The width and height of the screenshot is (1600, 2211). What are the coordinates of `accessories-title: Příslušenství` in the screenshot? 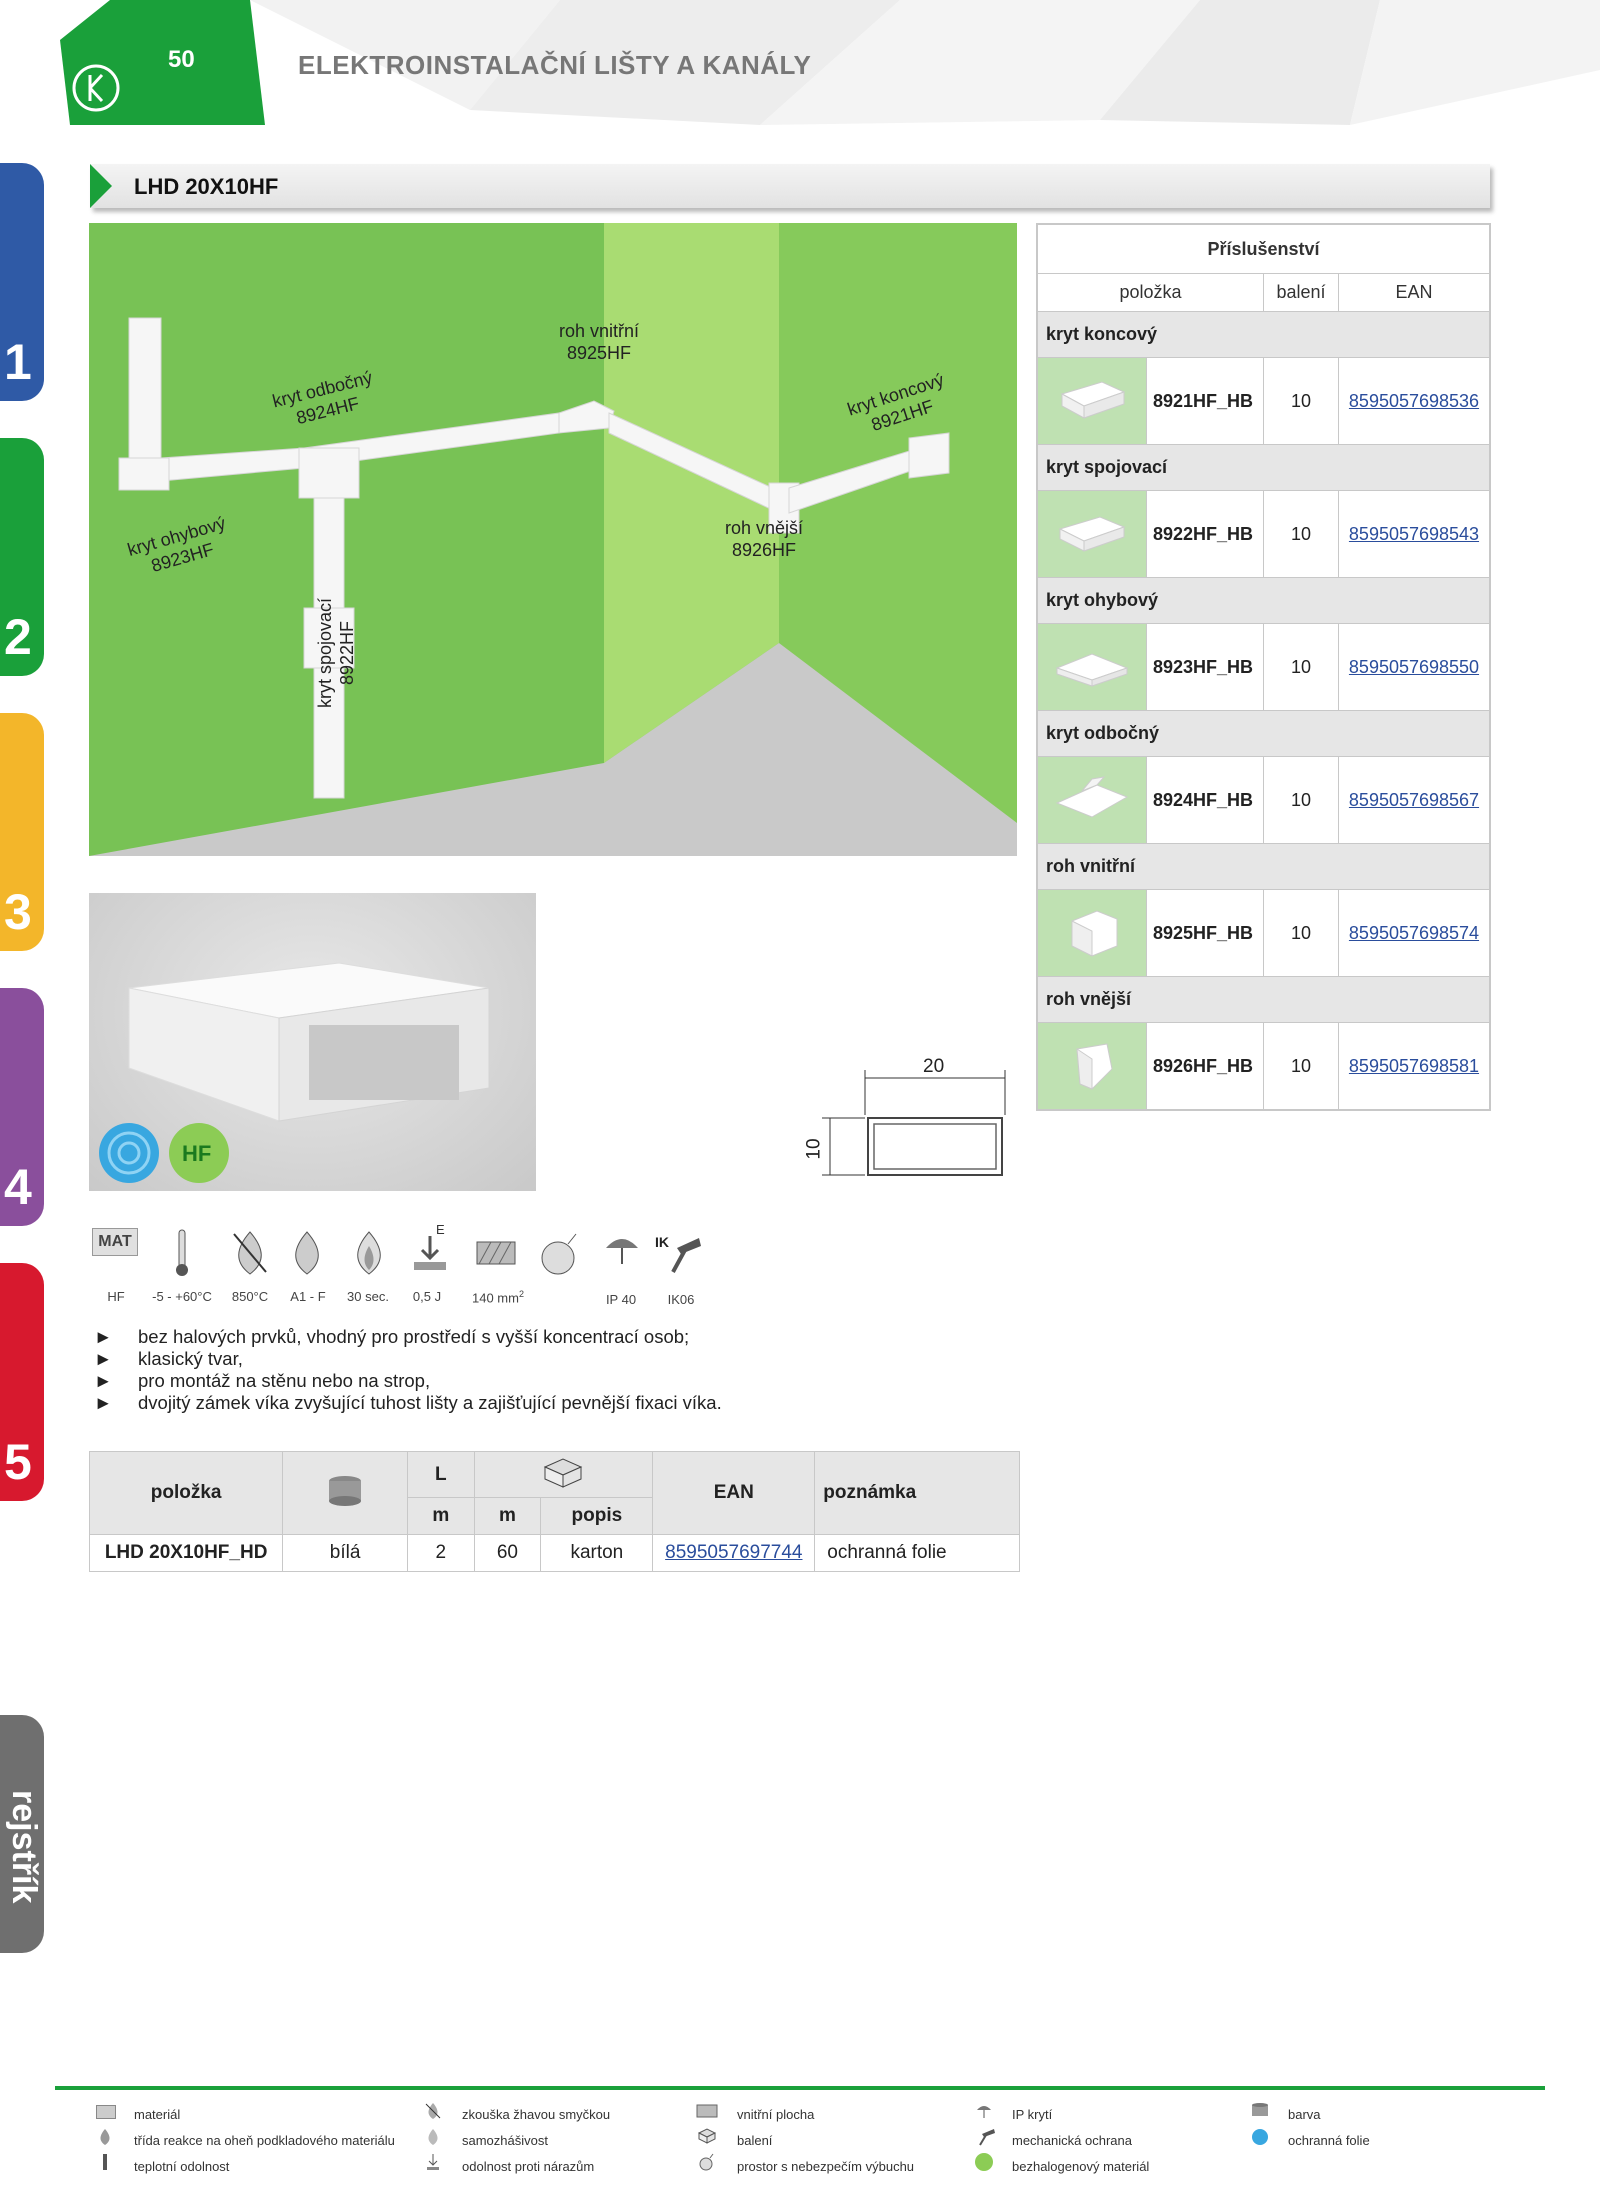 It's located at (1263, 249).